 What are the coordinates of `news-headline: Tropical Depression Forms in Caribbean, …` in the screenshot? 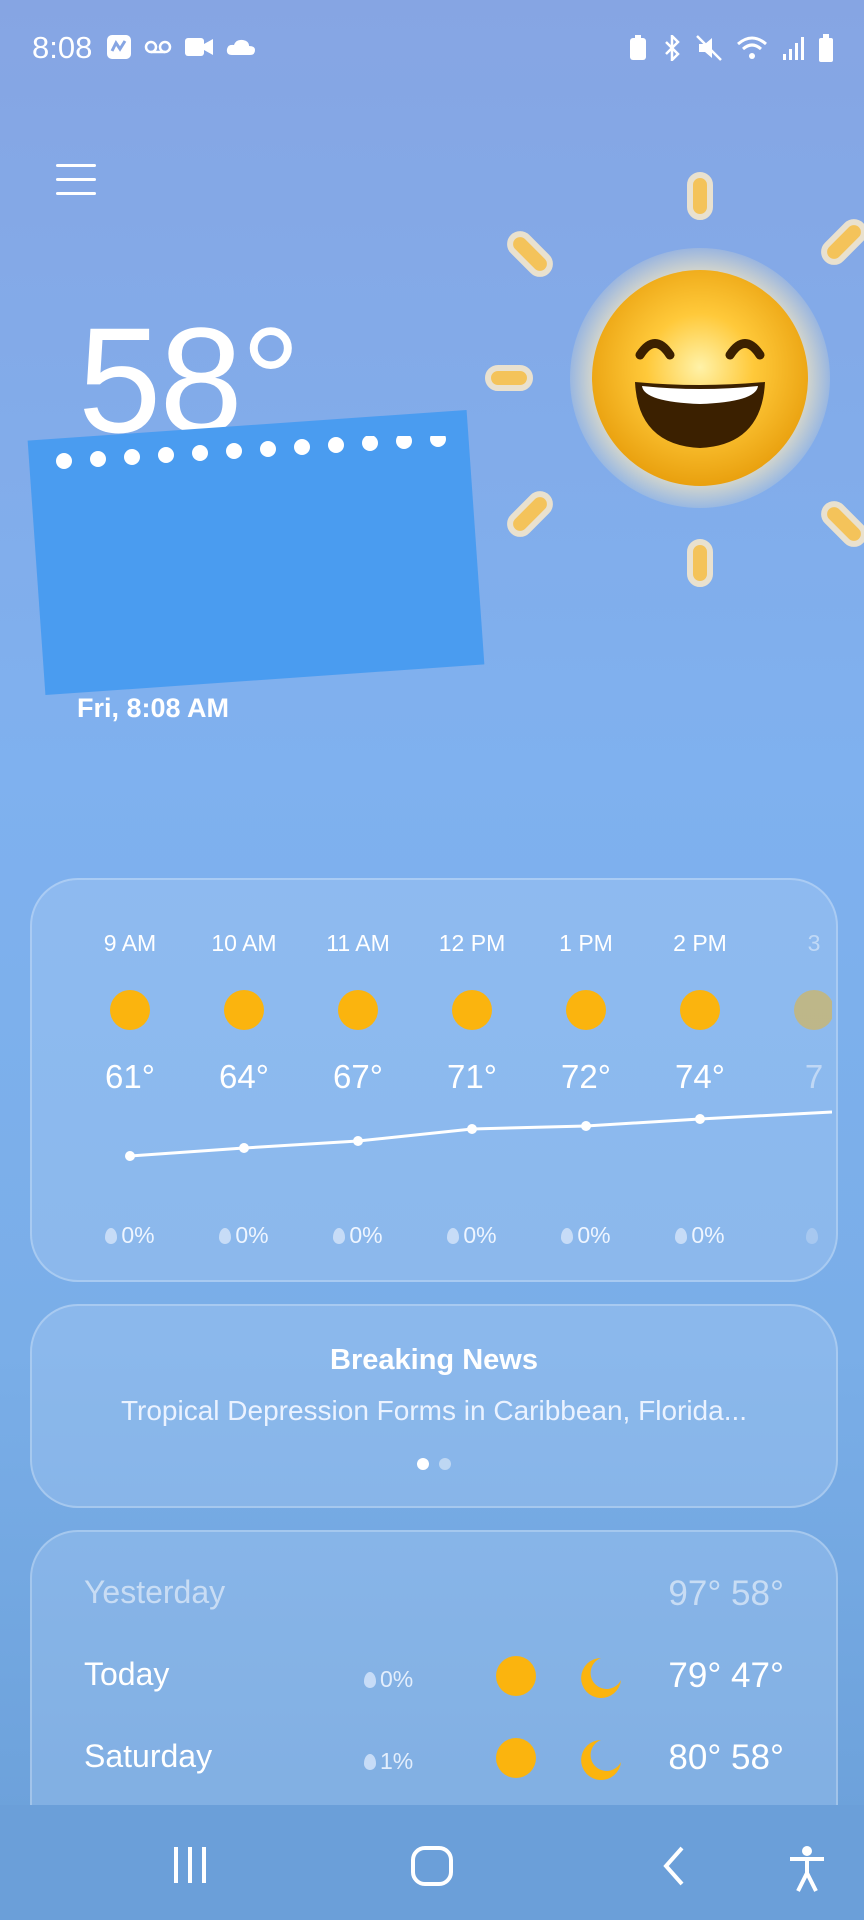 It's located at (434, 1411).